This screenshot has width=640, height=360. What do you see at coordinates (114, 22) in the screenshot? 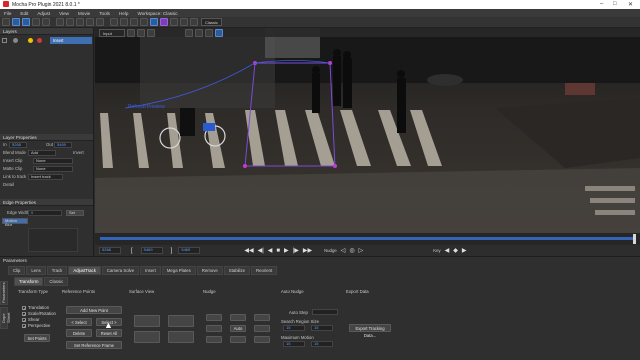
I see `link-icon` at bounding box center [114, 22].